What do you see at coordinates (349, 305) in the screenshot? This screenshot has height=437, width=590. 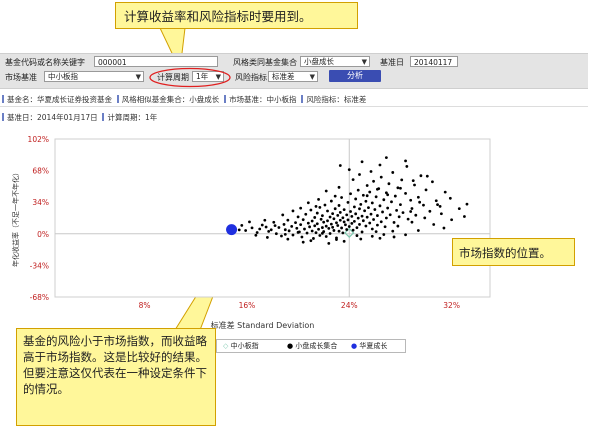 I see `x-tick-label: 24%` at bounding box center [349, 305].